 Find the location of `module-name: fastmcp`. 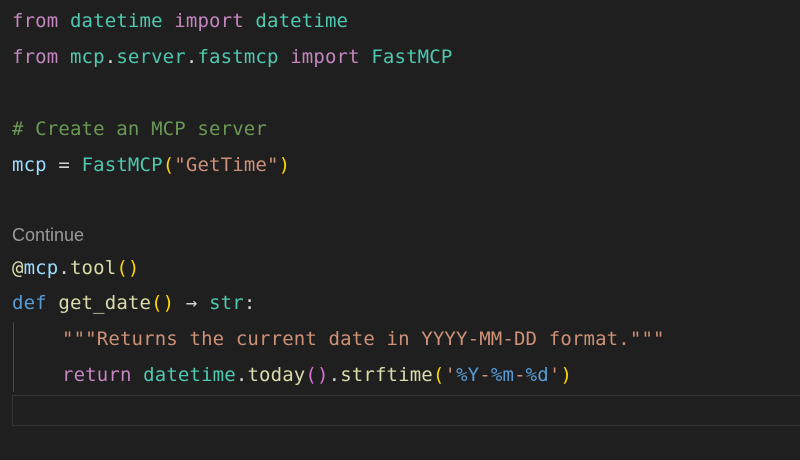

module-name: fastmcp is located at coordinates (238, 57).